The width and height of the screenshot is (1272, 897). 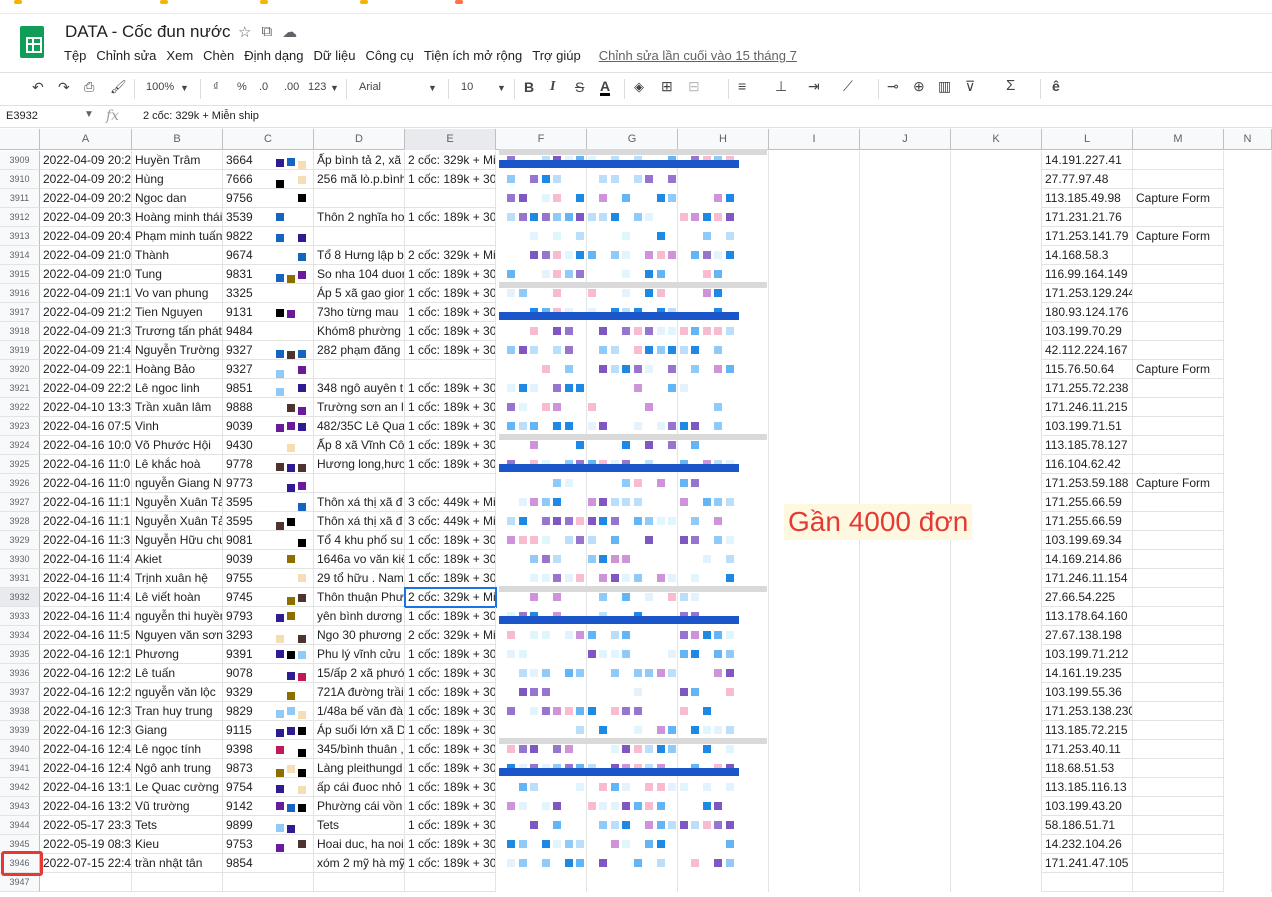 What do you see at coordinates (359, 730) in the screenshot?
I see `cell-d: Áp suối lớn xã D` at bounding box center [359, 730].